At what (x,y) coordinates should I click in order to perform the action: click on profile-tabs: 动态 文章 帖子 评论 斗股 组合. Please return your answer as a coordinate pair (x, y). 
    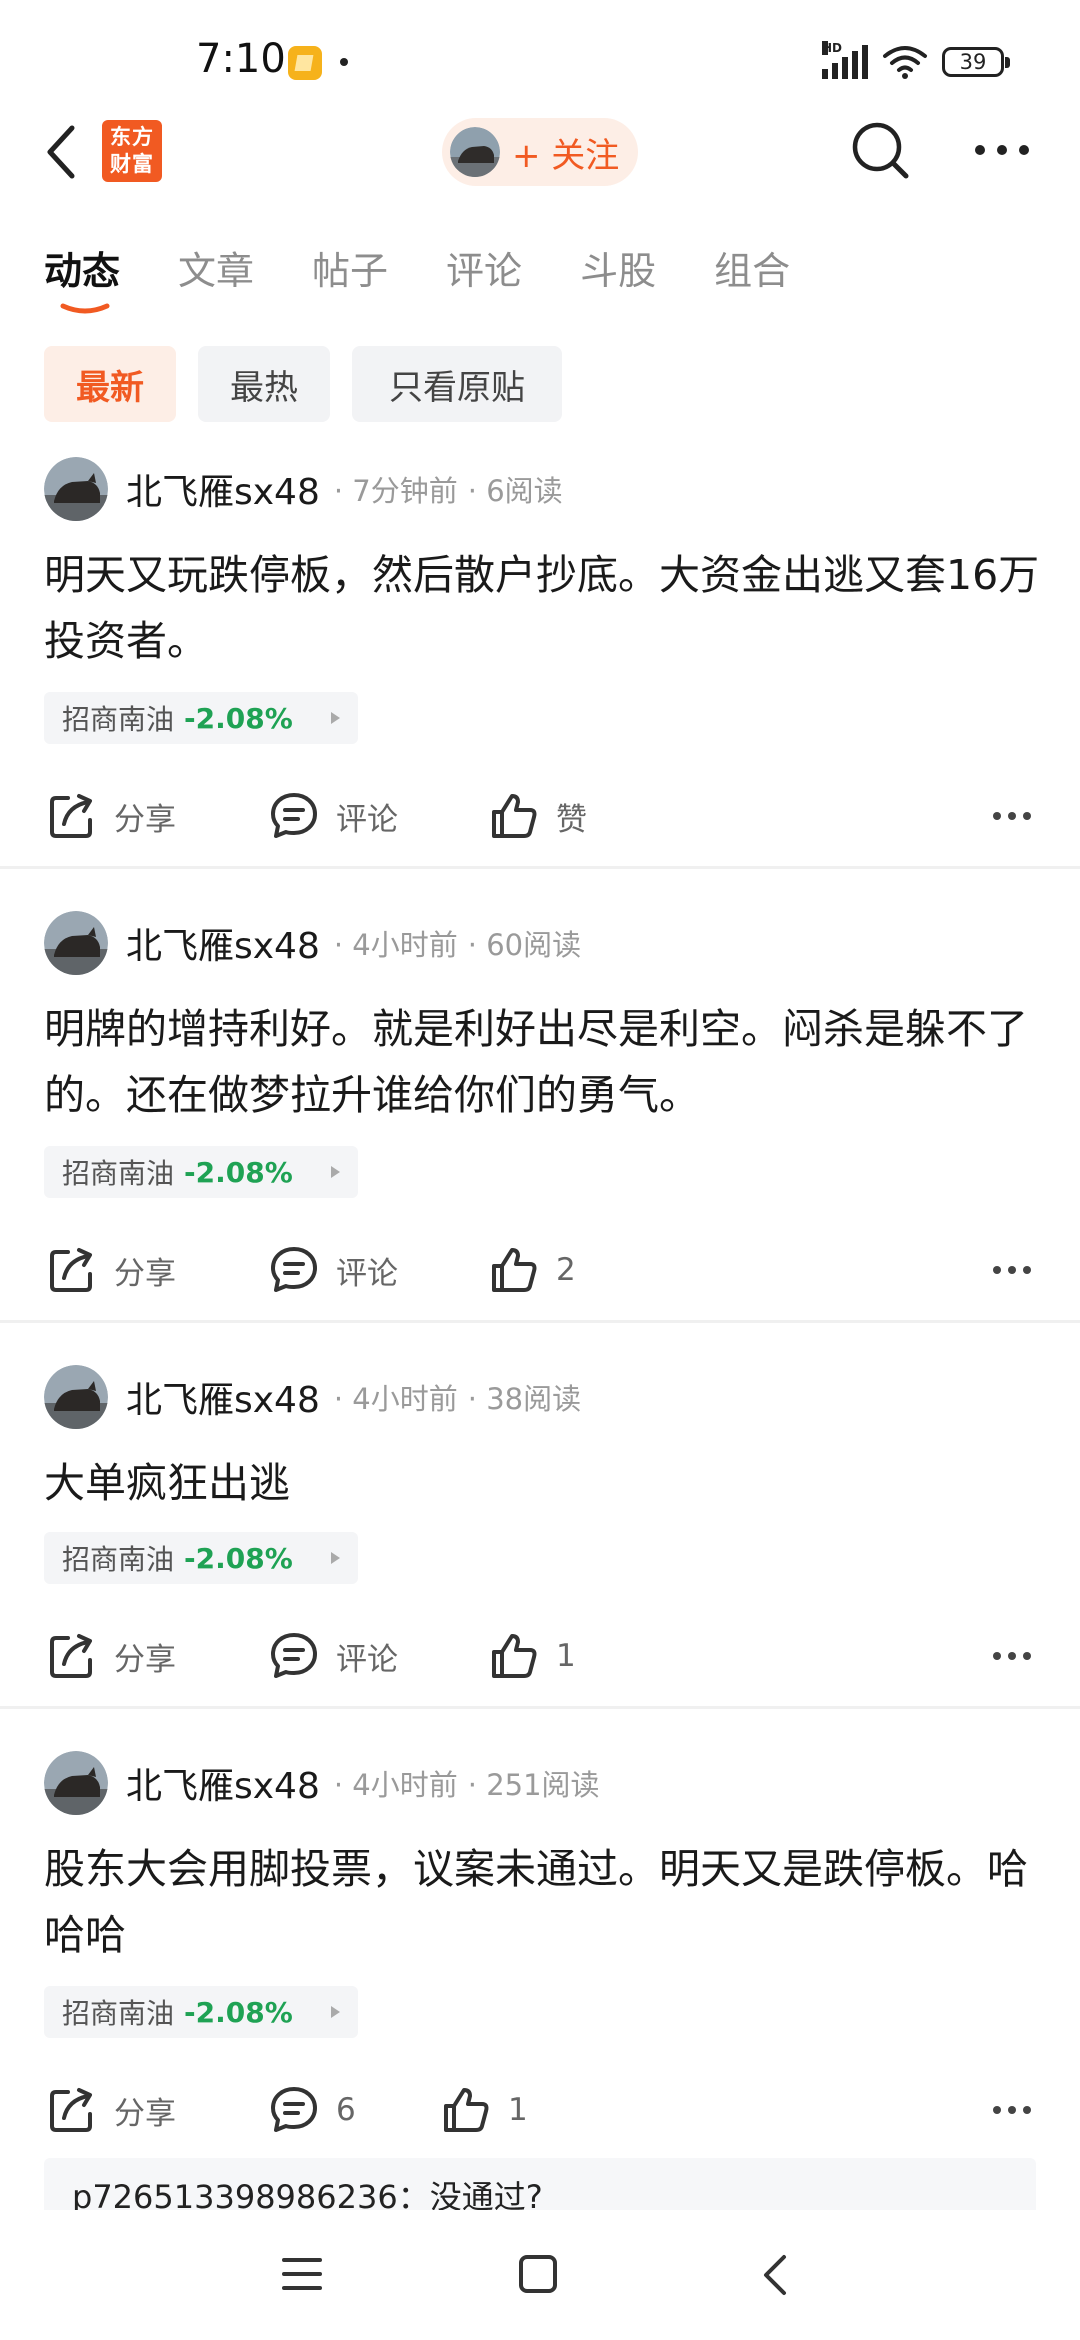
    Looking at the image, I should click on (417, 267).